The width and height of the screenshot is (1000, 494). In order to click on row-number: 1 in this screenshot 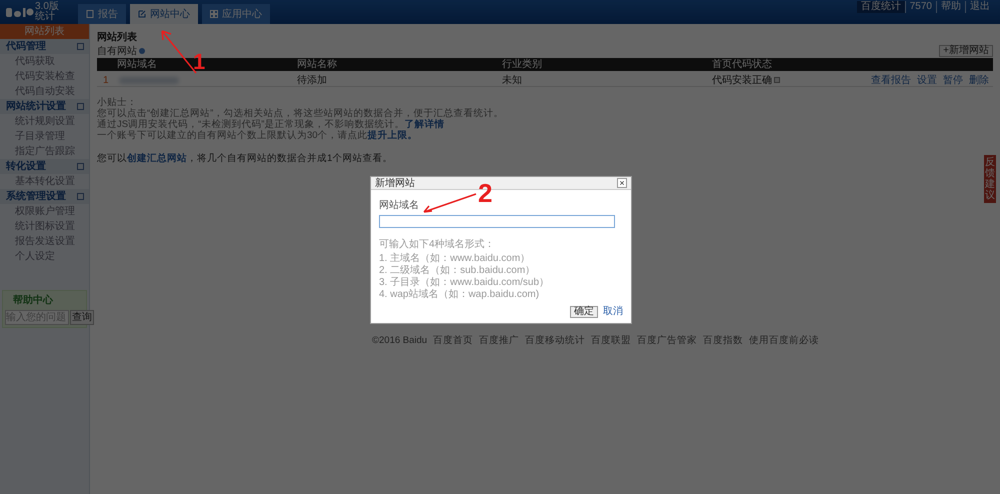, I will do `click(106, 81)`.